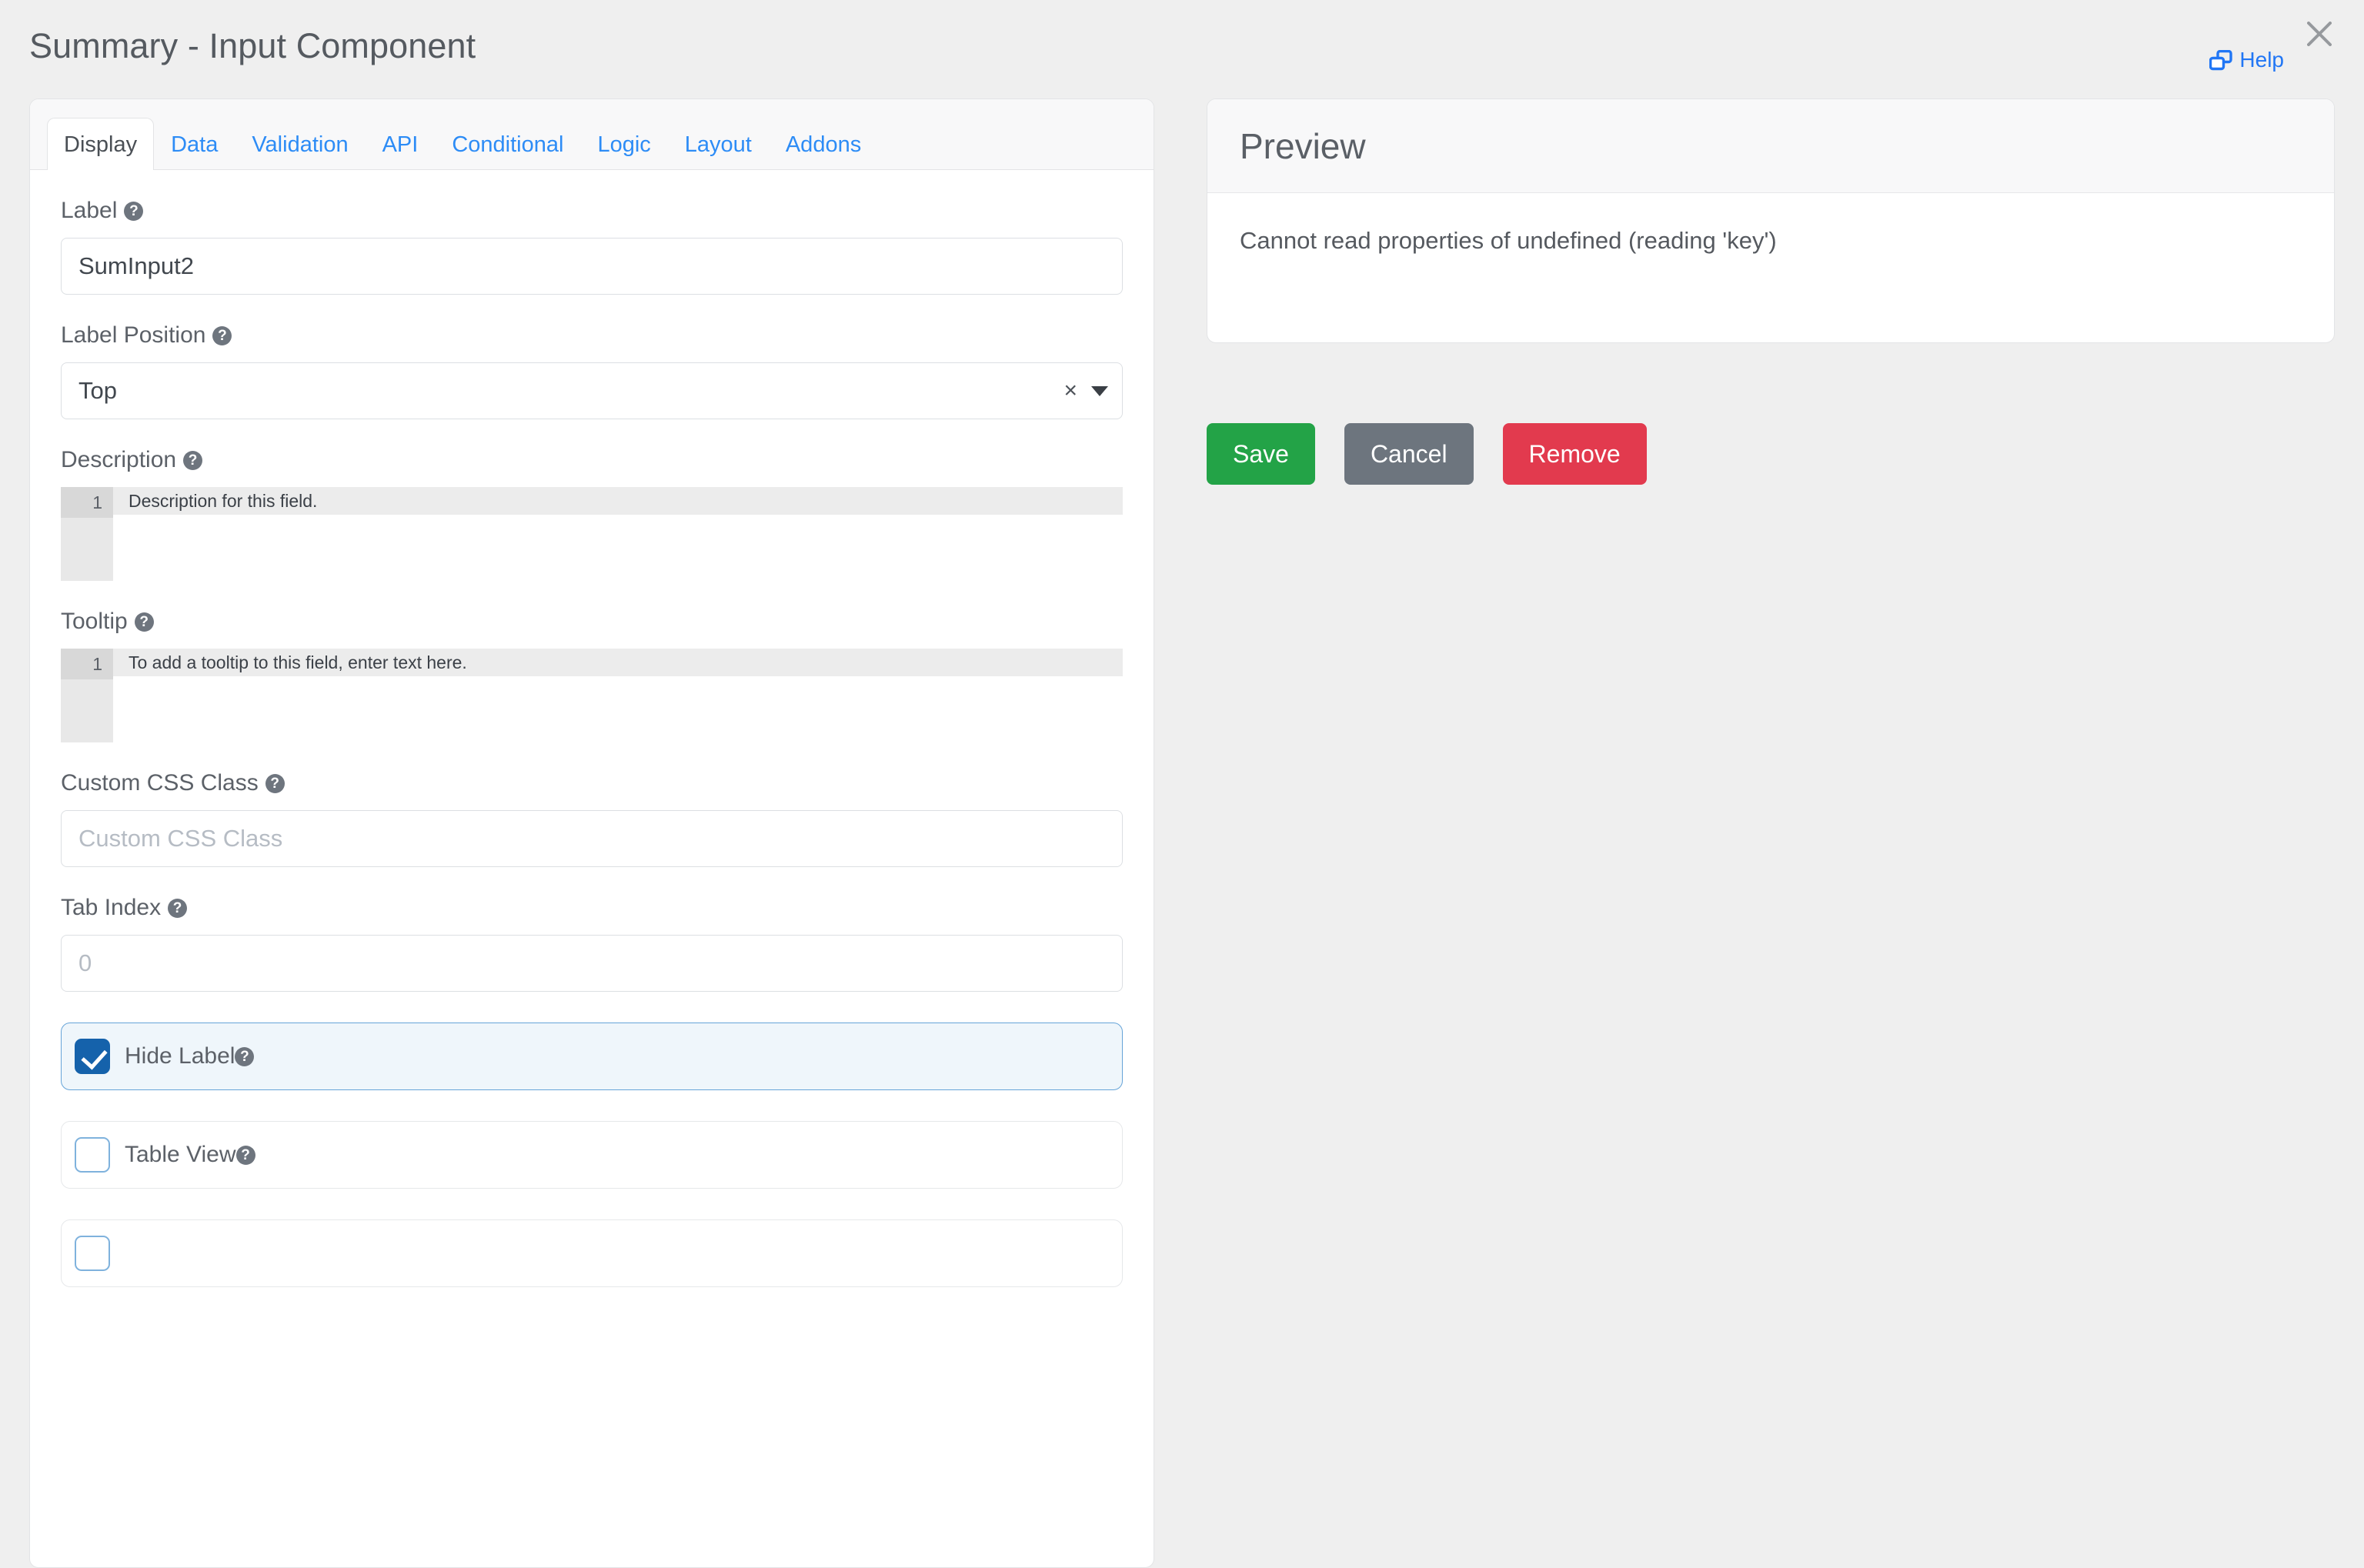 This screenshot has width=2364, height=1568. I want to click on tab-display: Display, so click(101, 144).